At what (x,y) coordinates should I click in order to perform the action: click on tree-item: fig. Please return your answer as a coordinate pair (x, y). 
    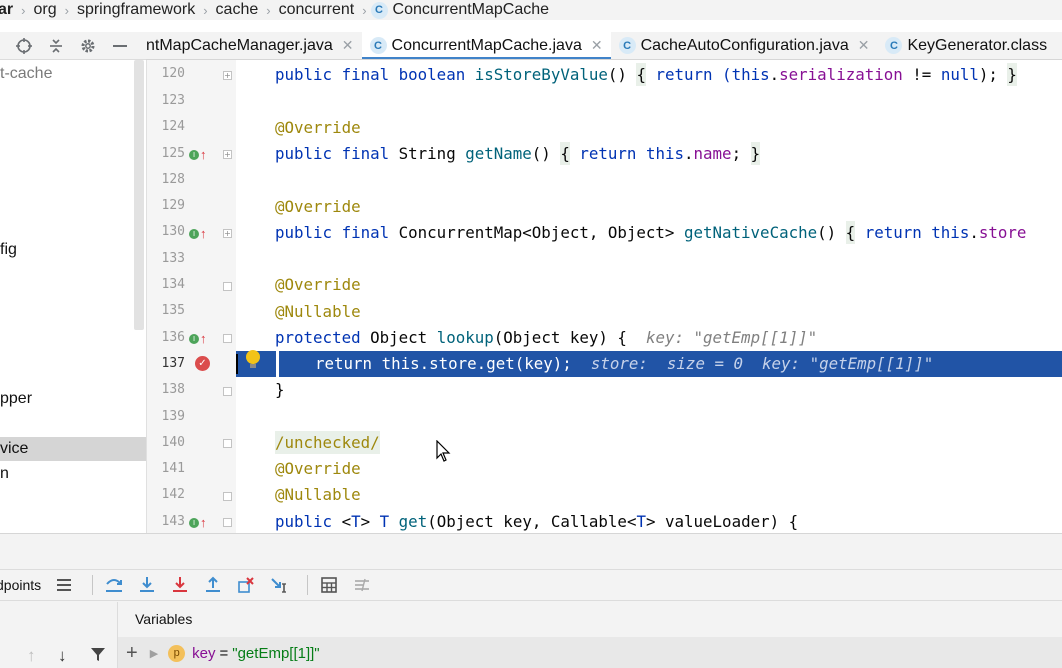
    Looking at the image, I should click on (8, 250).